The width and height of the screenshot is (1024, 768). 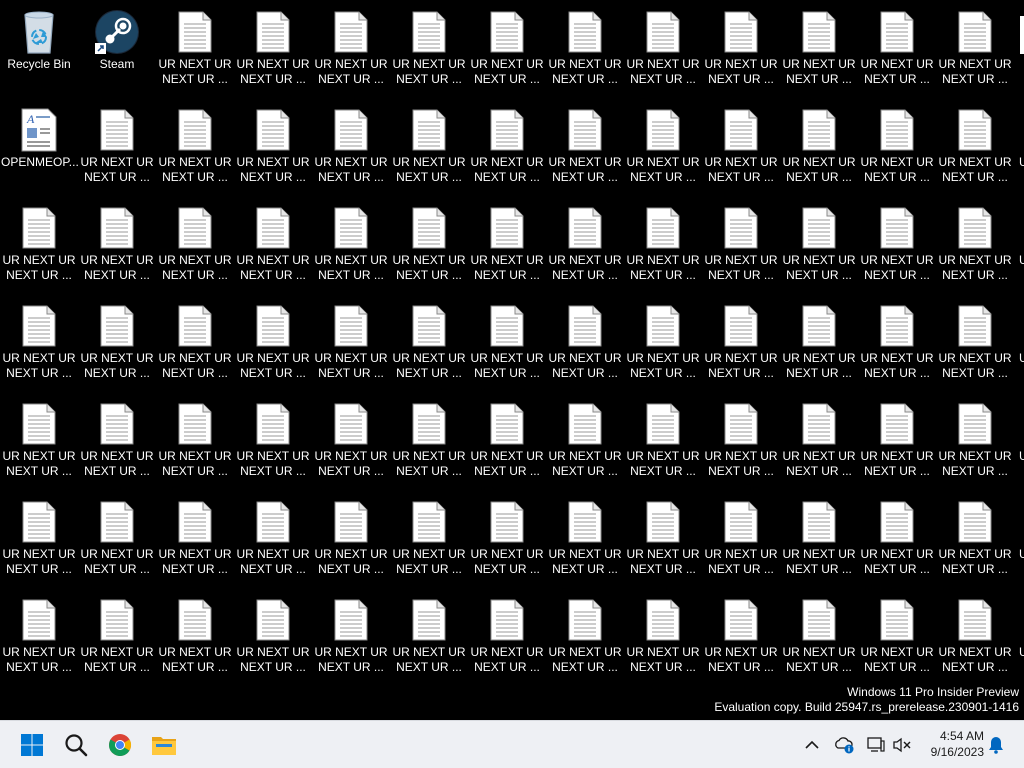 I want to click on chrome-button, so click(x=120, y=745).